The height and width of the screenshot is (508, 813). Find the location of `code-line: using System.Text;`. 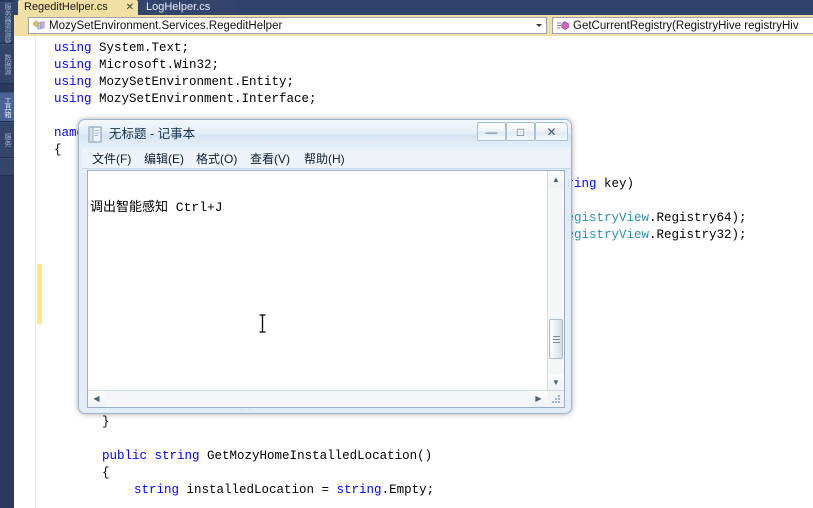

code-line: using System.Text; is located at coordinates (121, 48).